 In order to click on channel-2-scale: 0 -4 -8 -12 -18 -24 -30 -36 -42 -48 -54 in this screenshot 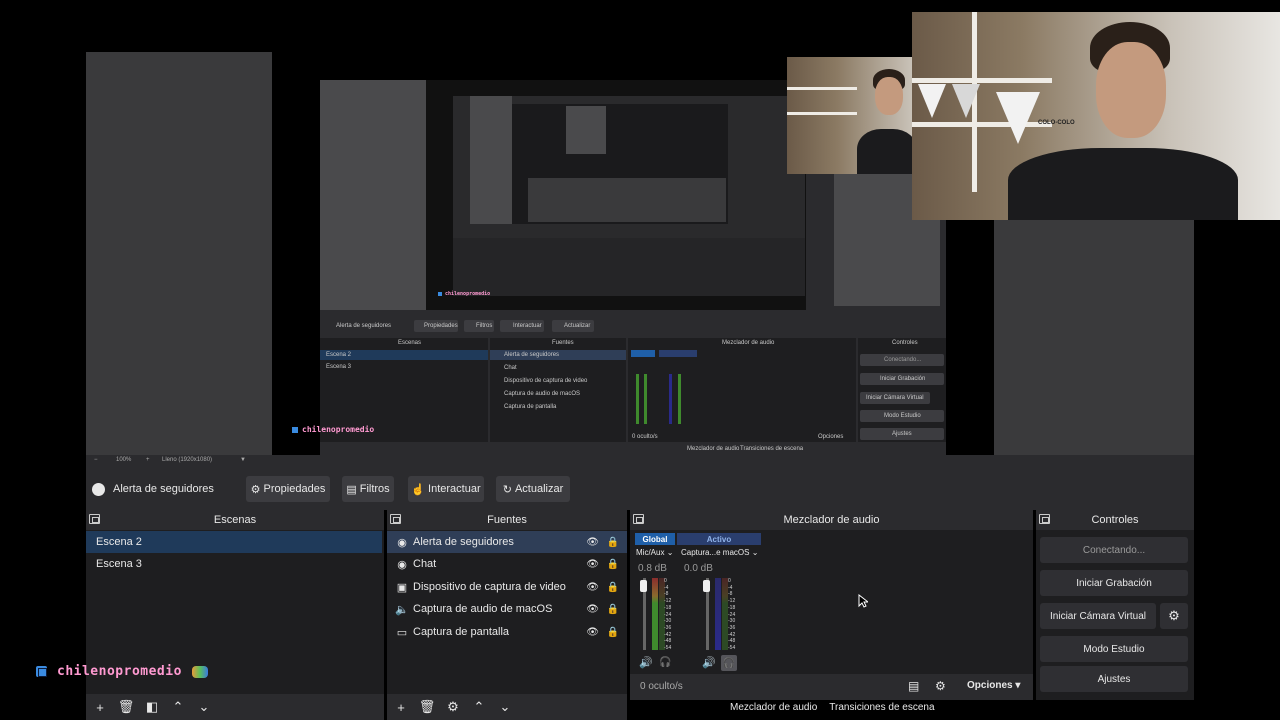, I will do `click(731, 615)`.